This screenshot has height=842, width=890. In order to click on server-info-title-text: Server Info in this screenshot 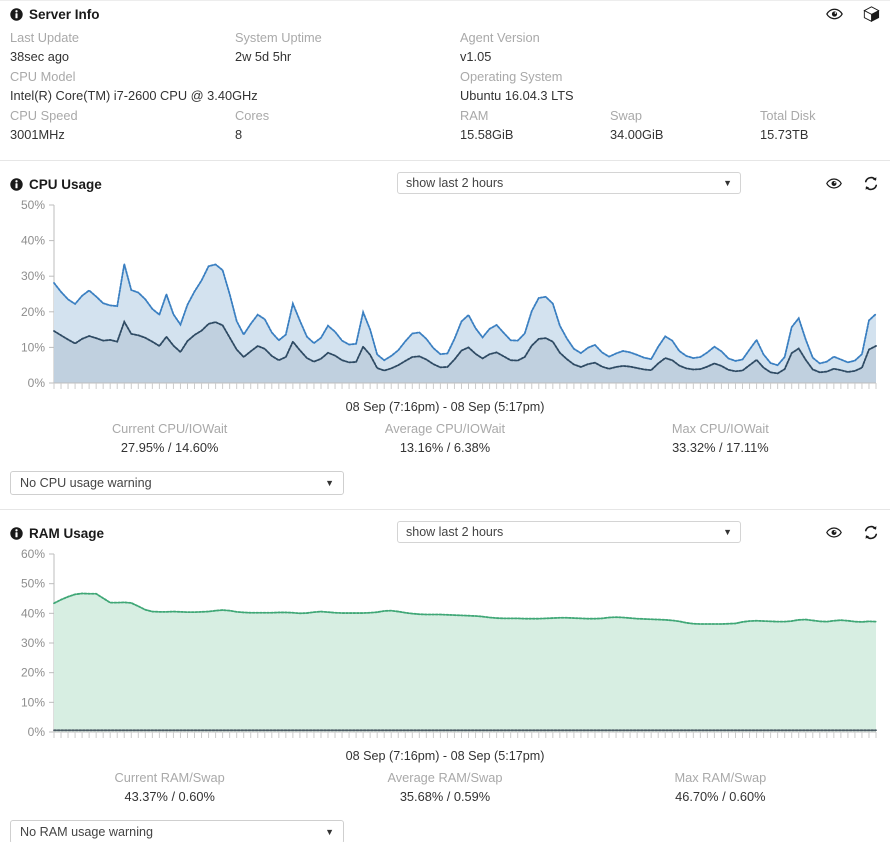, I will do `click(64, 14)`.